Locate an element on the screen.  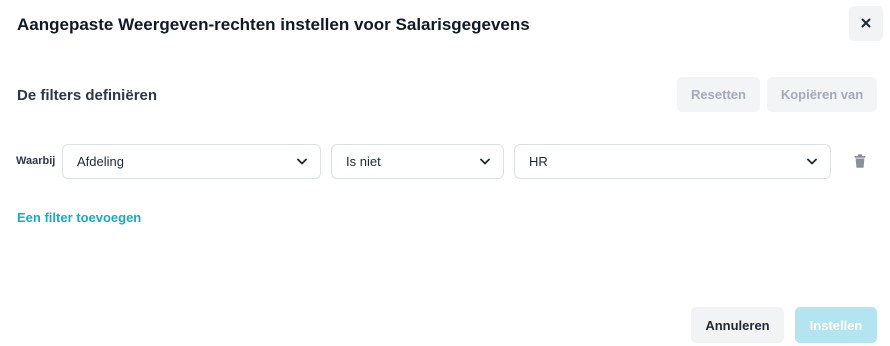
apply-button: Instellen is located at coordinates (836, 325).